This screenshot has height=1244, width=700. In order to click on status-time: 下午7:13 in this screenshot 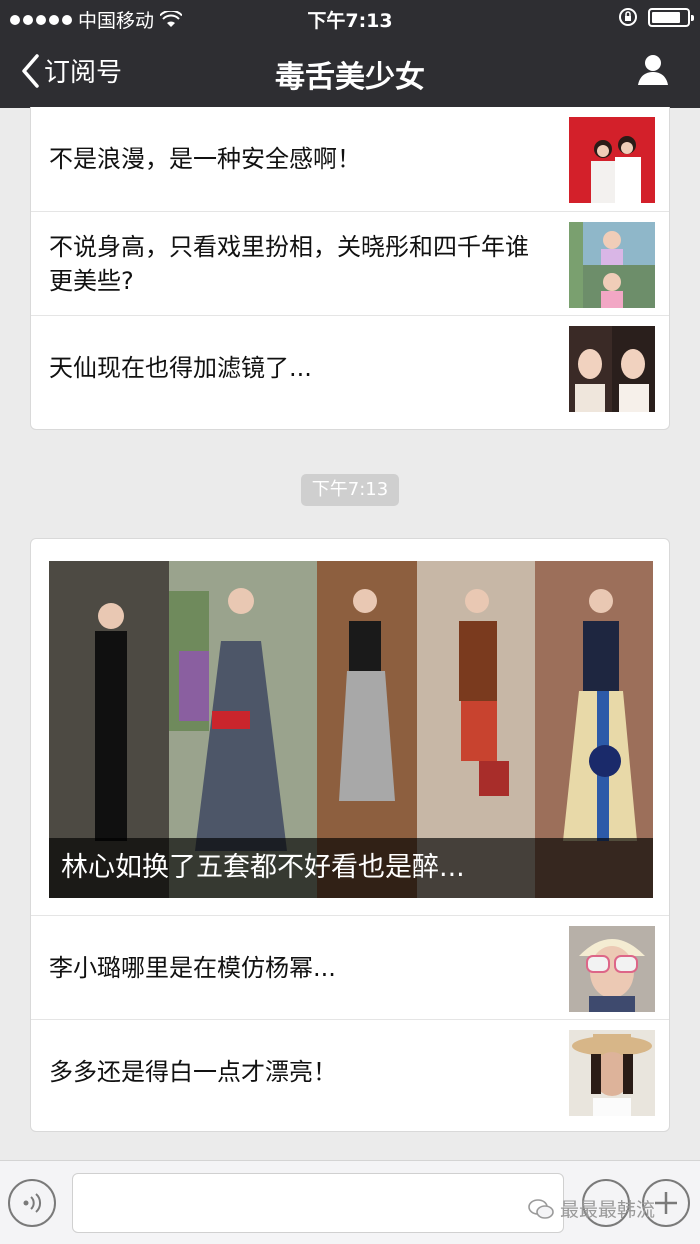, I will do `click(350, 21)`.